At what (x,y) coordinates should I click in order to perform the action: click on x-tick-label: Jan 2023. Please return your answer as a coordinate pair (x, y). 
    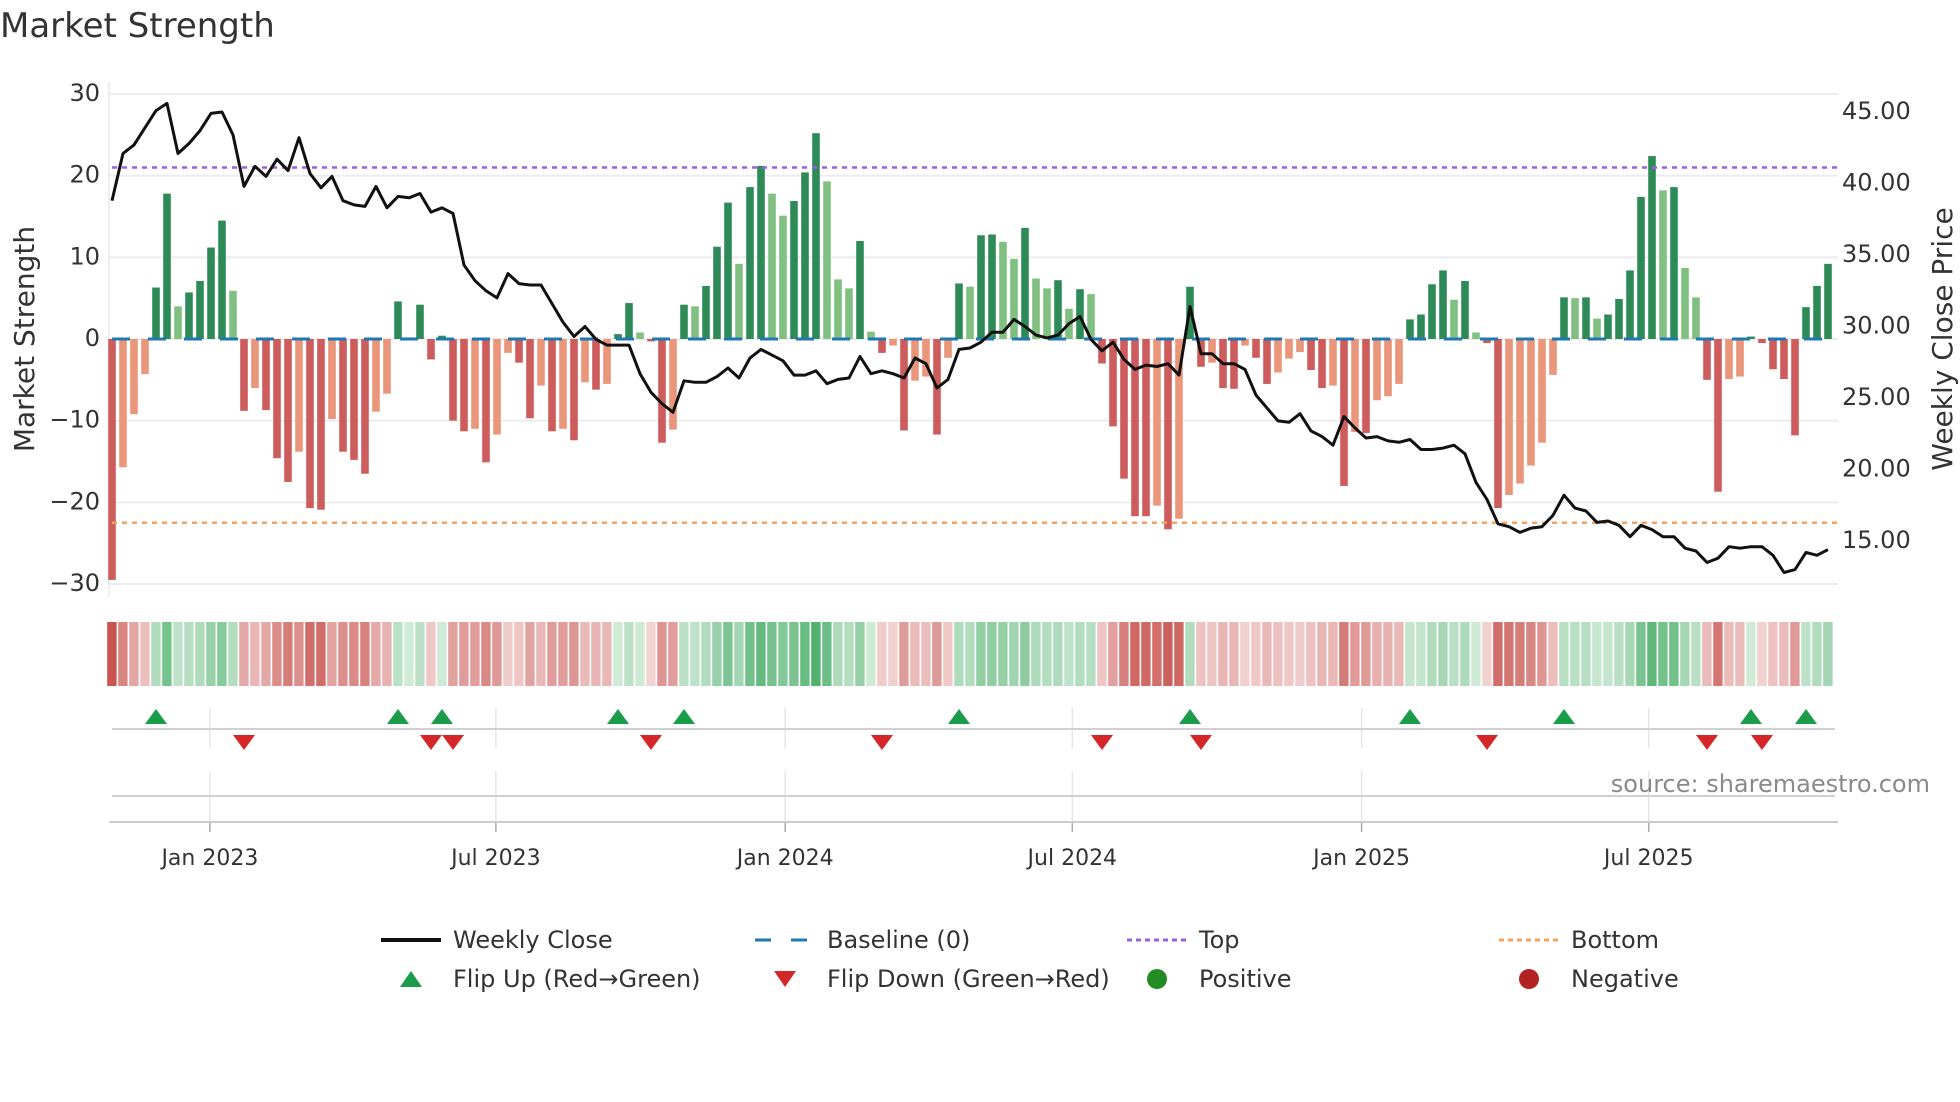
    Looking at the image, I should click on (208, 858).